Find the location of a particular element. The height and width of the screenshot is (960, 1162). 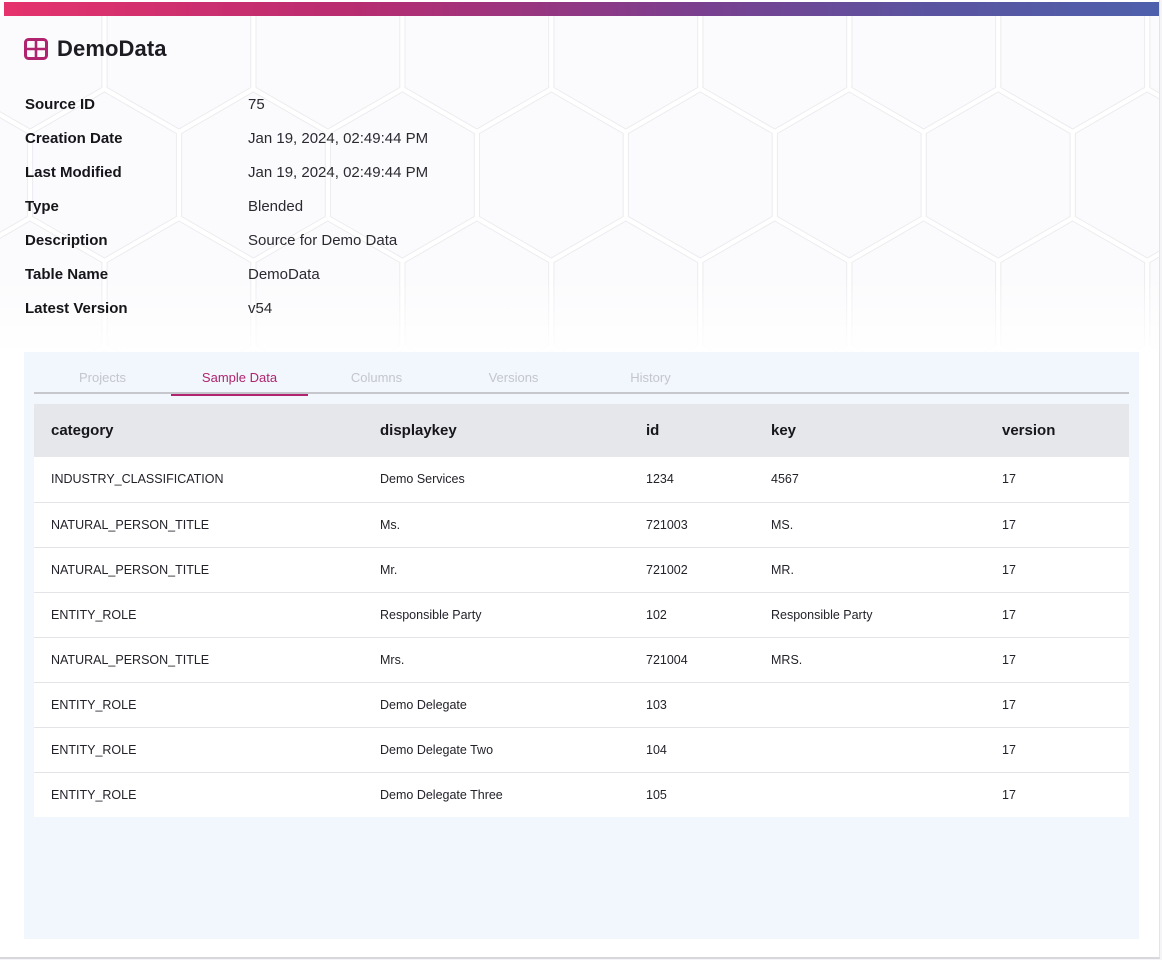

cell-id: 721002 is located at coordinates (691, 570).